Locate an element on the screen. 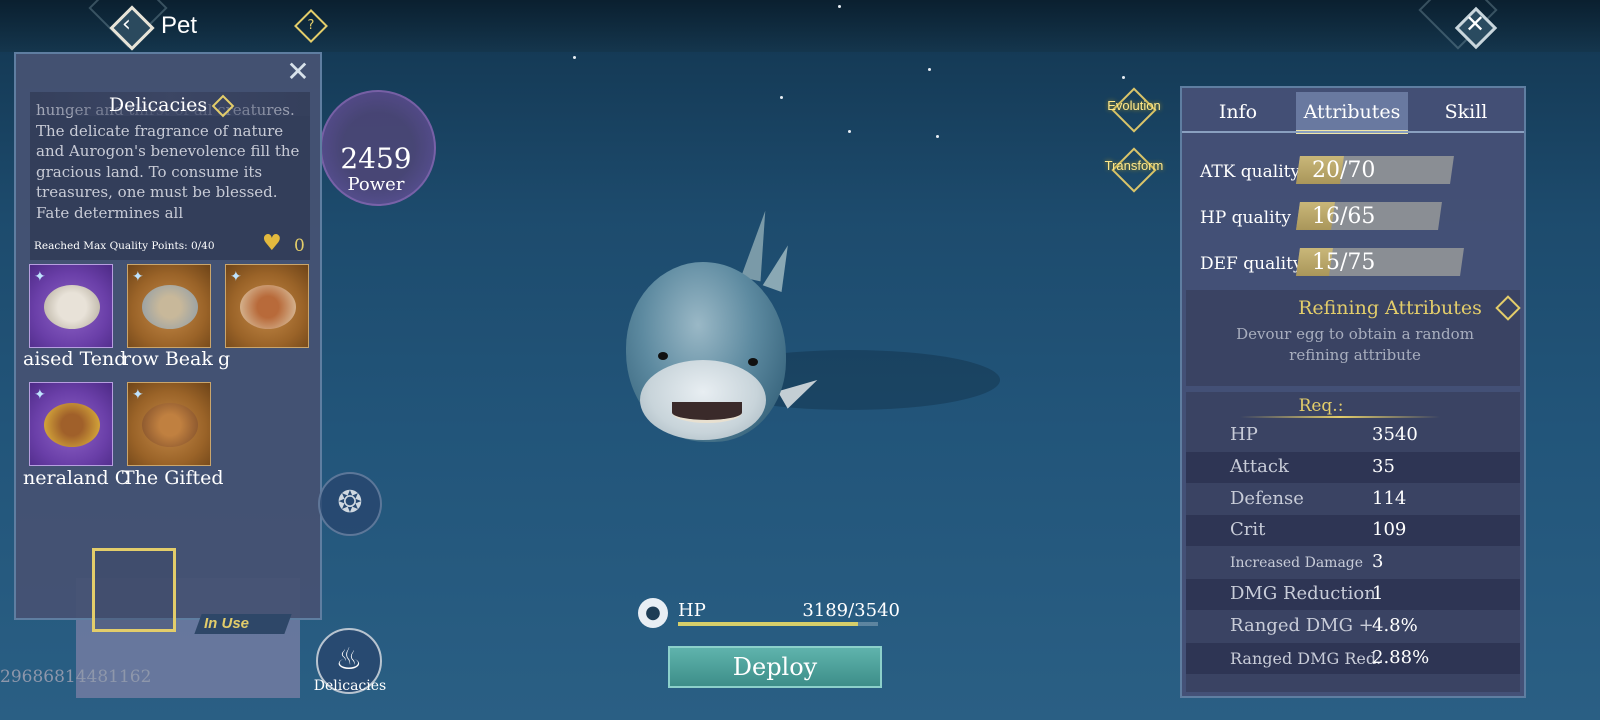 This screenshot has width=1600, height=720. pet-slot-selected is located at coordinates (134, 590).